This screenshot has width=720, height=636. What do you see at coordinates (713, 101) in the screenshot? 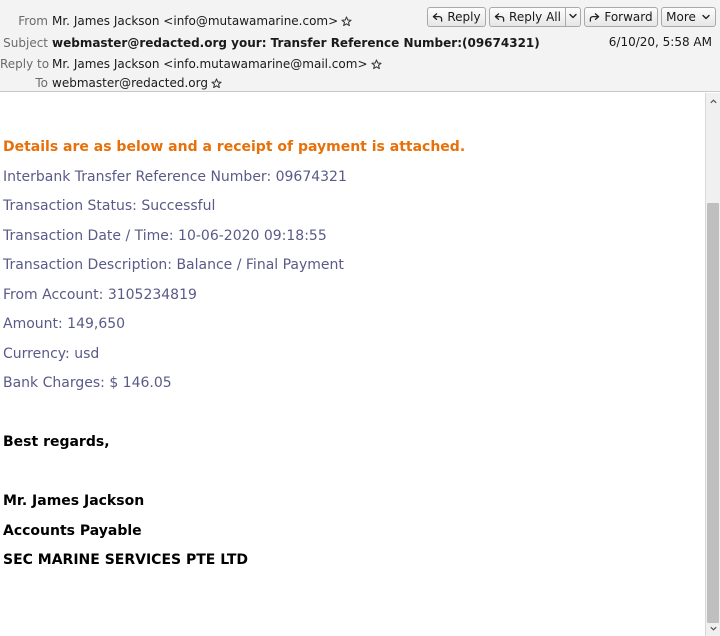
I see `scroll-up-icon` at bounding box center [713, 101].